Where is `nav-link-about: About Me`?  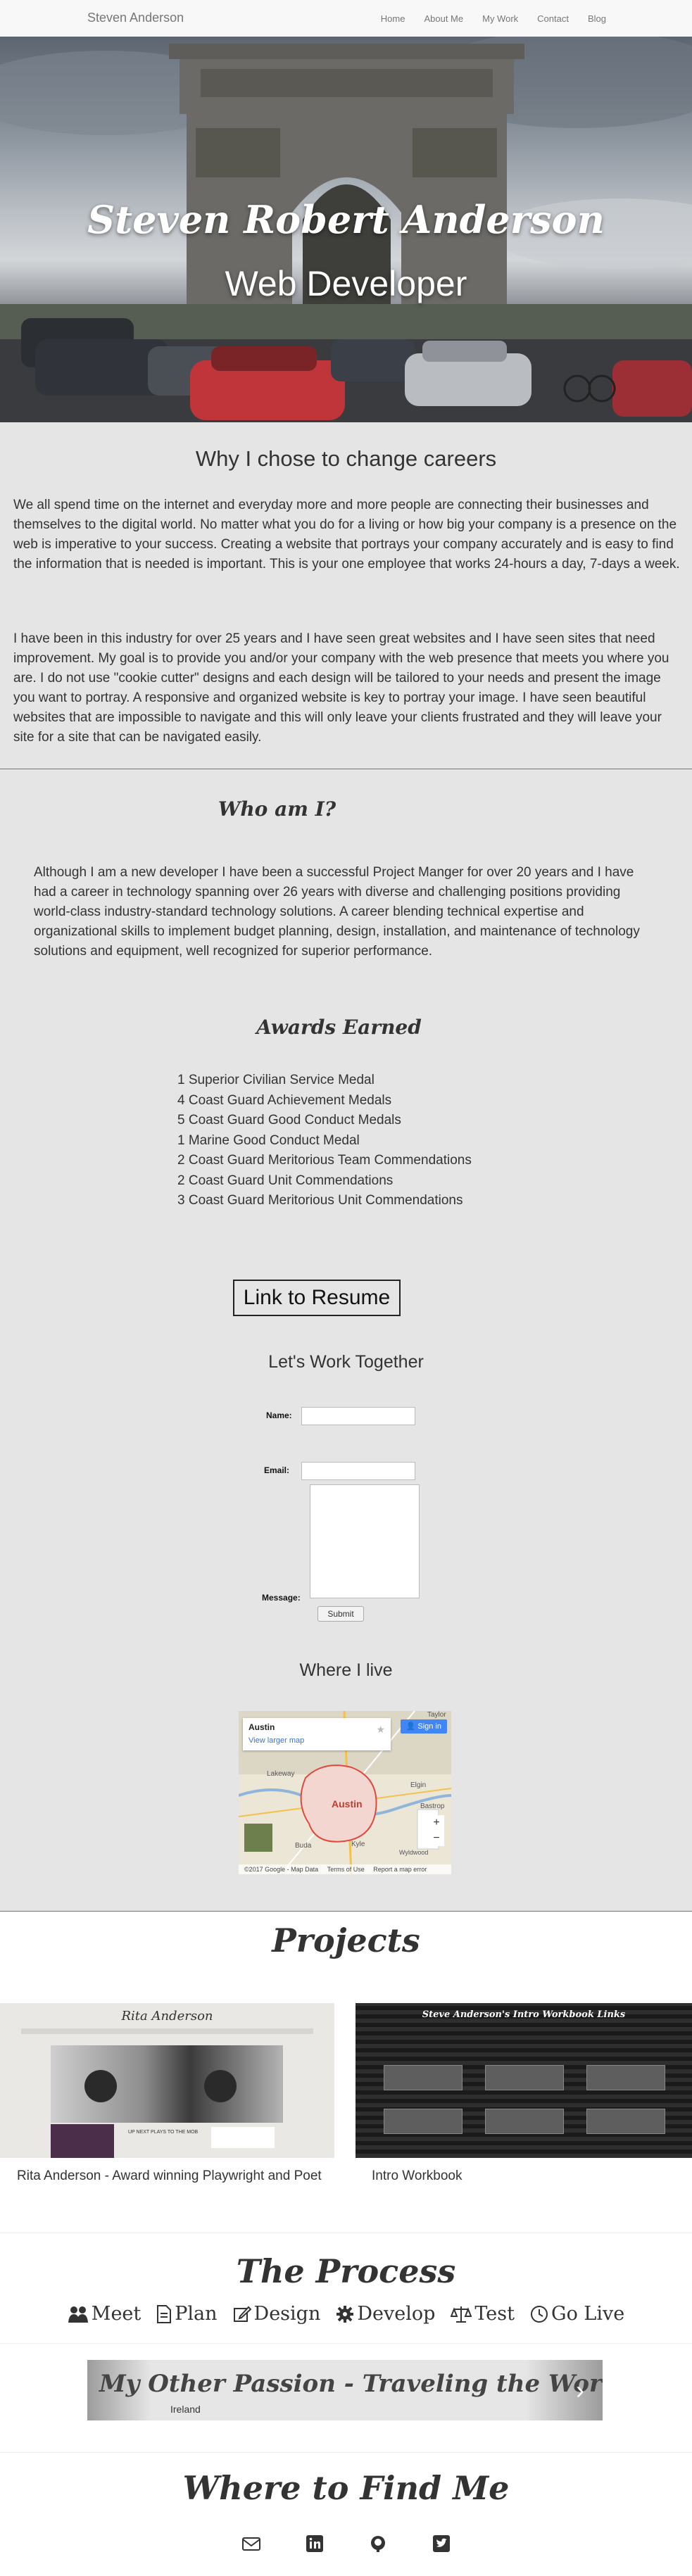 nav-link-about: About Me is located at coordinates (443, 18).